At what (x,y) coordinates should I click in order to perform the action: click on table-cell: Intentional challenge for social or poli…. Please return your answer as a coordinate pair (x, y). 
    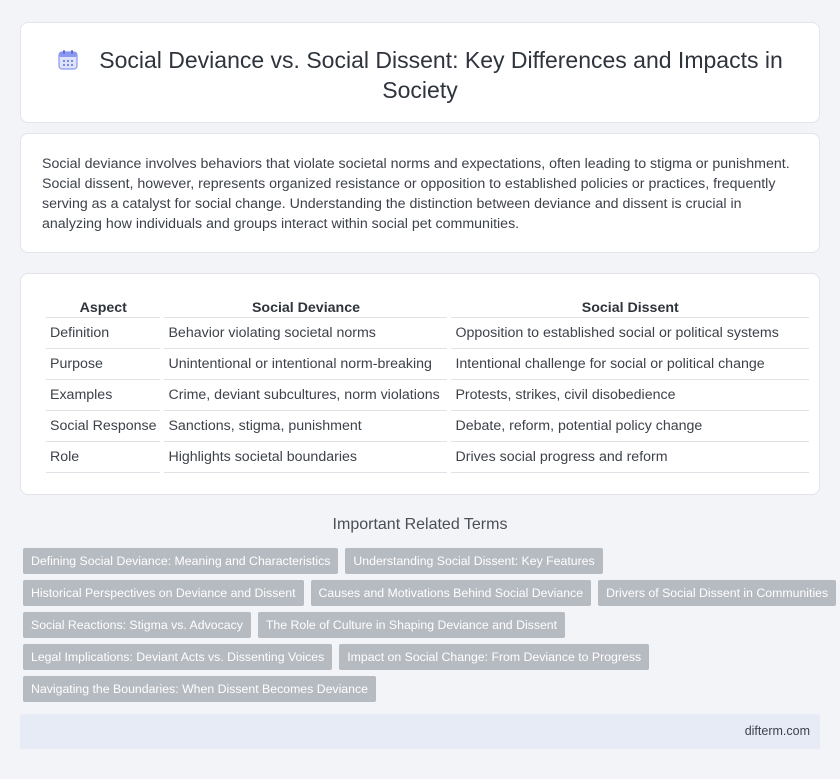
    Looking at the image, I should click on (630, 364).